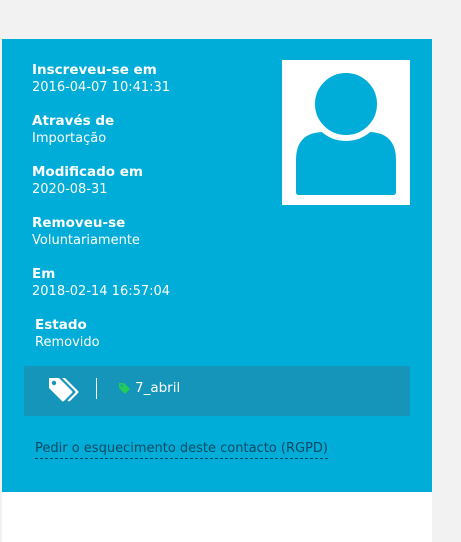 This screenshot has height=542, width=461. Describe the element at coordinates (101, 291) in the screenshot. I see `field-value: 2018-02-14 16:57:04` at that location.